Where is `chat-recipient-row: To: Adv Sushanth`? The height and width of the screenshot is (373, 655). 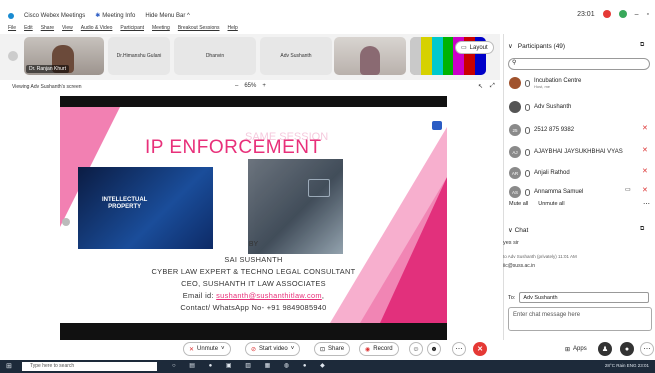 chat-recipient-row: To: Adv Sushanth is located at coordinates (579, 297).